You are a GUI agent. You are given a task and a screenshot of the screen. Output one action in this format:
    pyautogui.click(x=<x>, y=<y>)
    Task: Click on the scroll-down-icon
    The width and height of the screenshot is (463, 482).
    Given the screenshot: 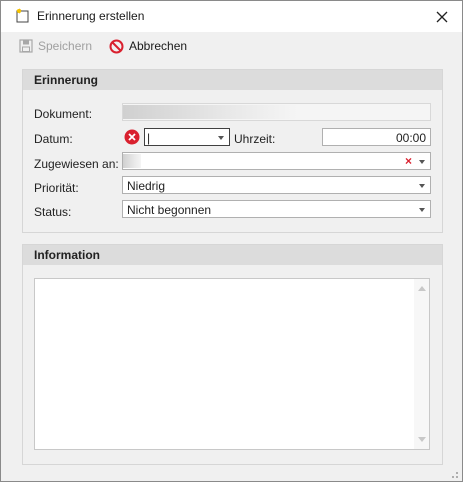 What is the action you would take?
    pyautogui.click(x=422, y=439)
    